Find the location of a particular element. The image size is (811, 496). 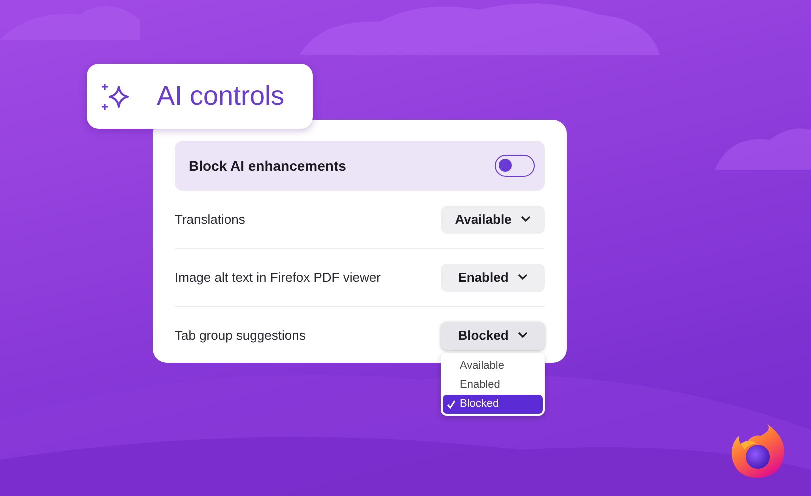

menu-option: Blocked is located at coordinates (493, 404).